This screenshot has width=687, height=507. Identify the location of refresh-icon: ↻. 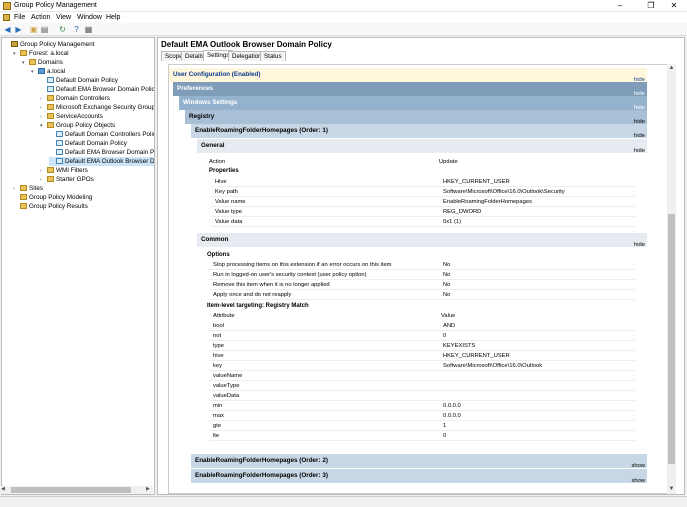
(62, 29).